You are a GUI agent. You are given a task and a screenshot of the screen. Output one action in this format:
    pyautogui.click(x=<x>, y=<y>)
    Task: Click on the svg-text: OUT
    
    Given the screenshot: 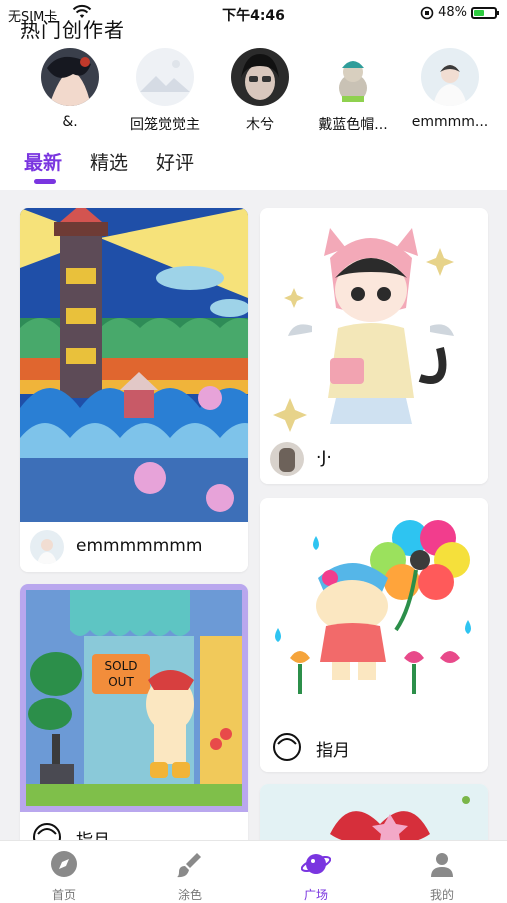 What is the action you would take?
    pyautogui.click(x=121, y=682)
    